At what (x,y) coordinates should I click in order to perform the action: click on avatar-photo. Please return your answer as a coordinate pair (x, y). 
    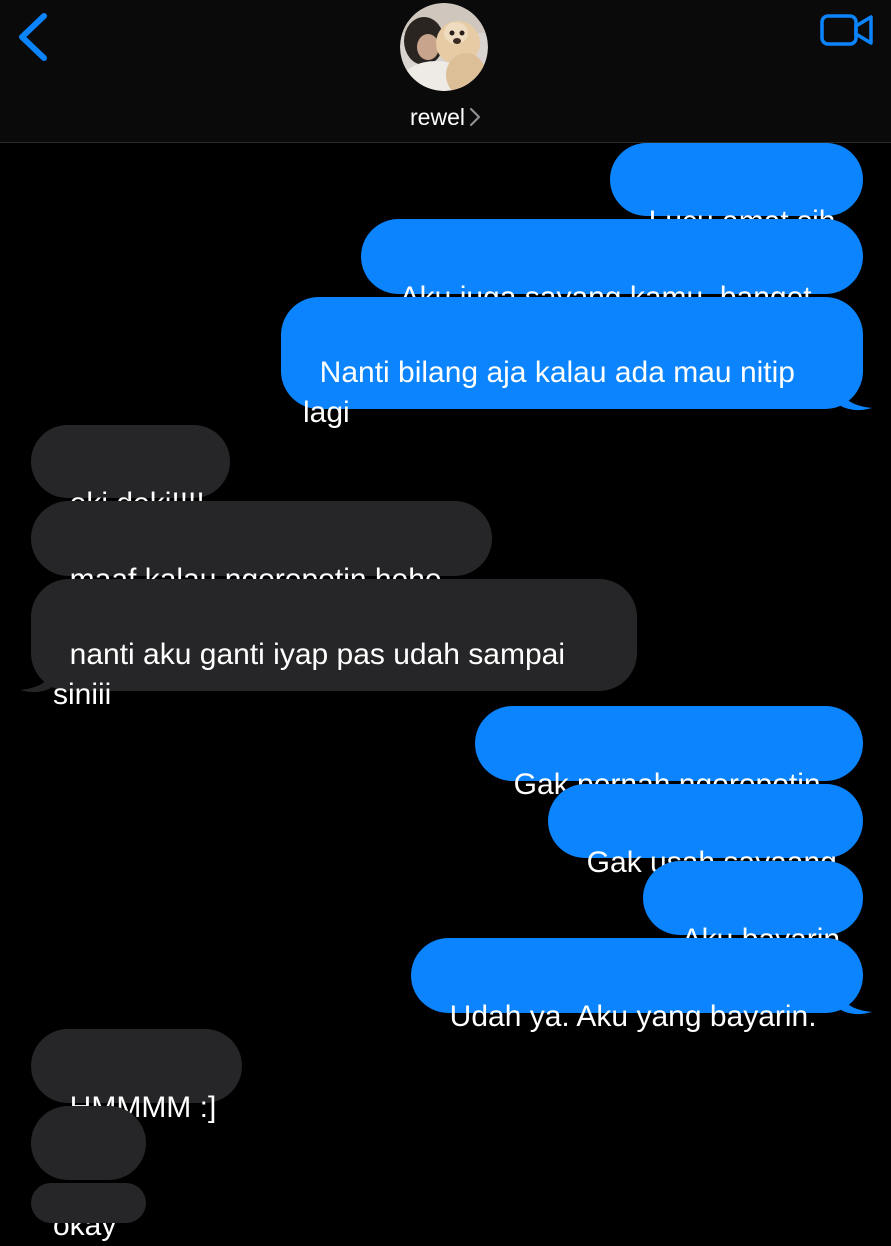
    Looking at the image, I should click on (444, 47).